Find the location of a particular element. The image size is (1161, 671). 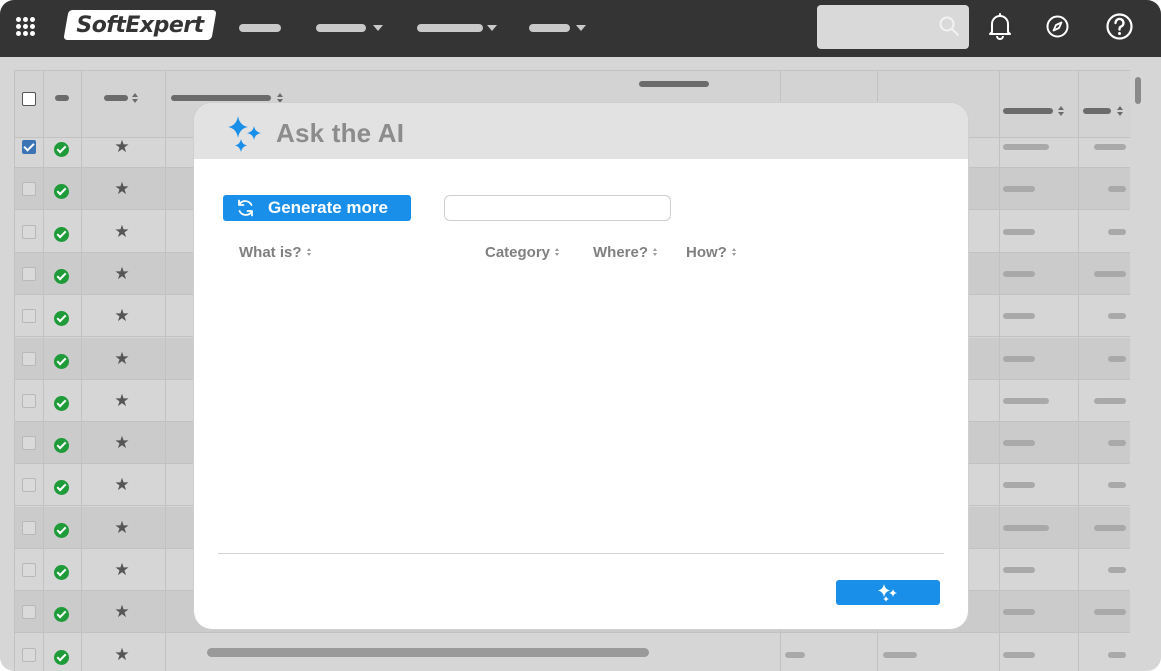

dialog-title: Ask the AI is located at coordinates (340, 133).